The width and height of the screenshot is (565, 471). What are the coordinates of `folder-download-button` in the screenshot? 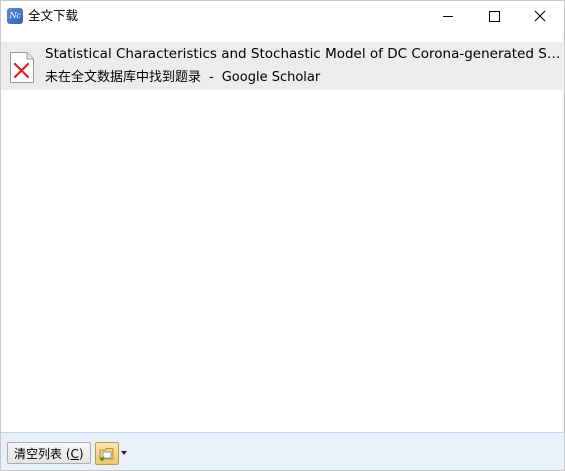 It's located at (107, 453).